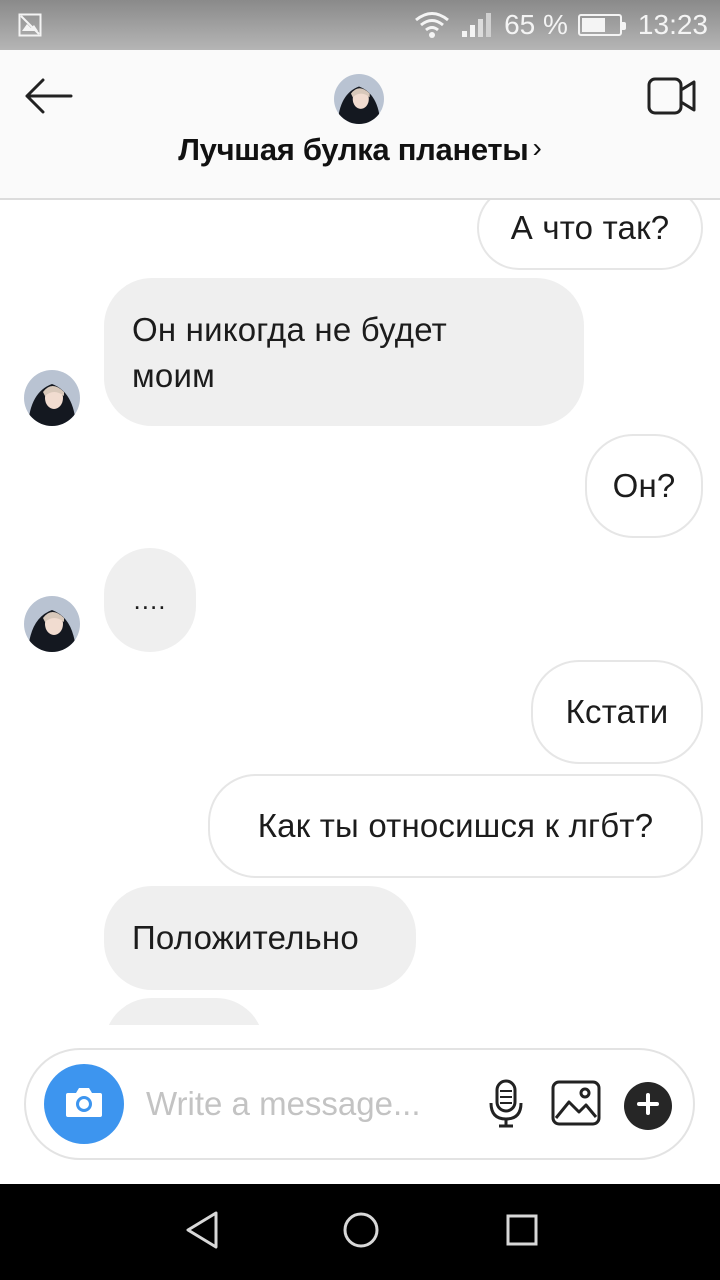 The width and height of the screenshot is (720, 1280). I want to click on message-bubble-incoming: Он никогда не будет моим, so click(344, 352).